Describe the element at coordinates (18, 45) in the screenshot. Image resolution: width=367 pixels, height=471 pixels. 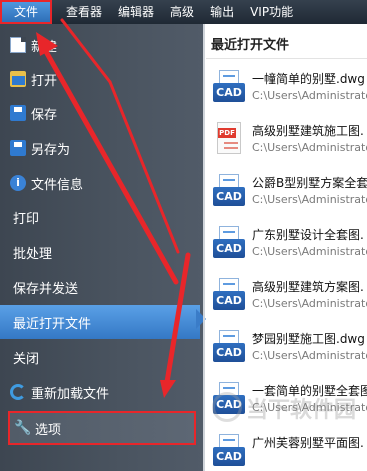
I see `new-file-icon` at that location.